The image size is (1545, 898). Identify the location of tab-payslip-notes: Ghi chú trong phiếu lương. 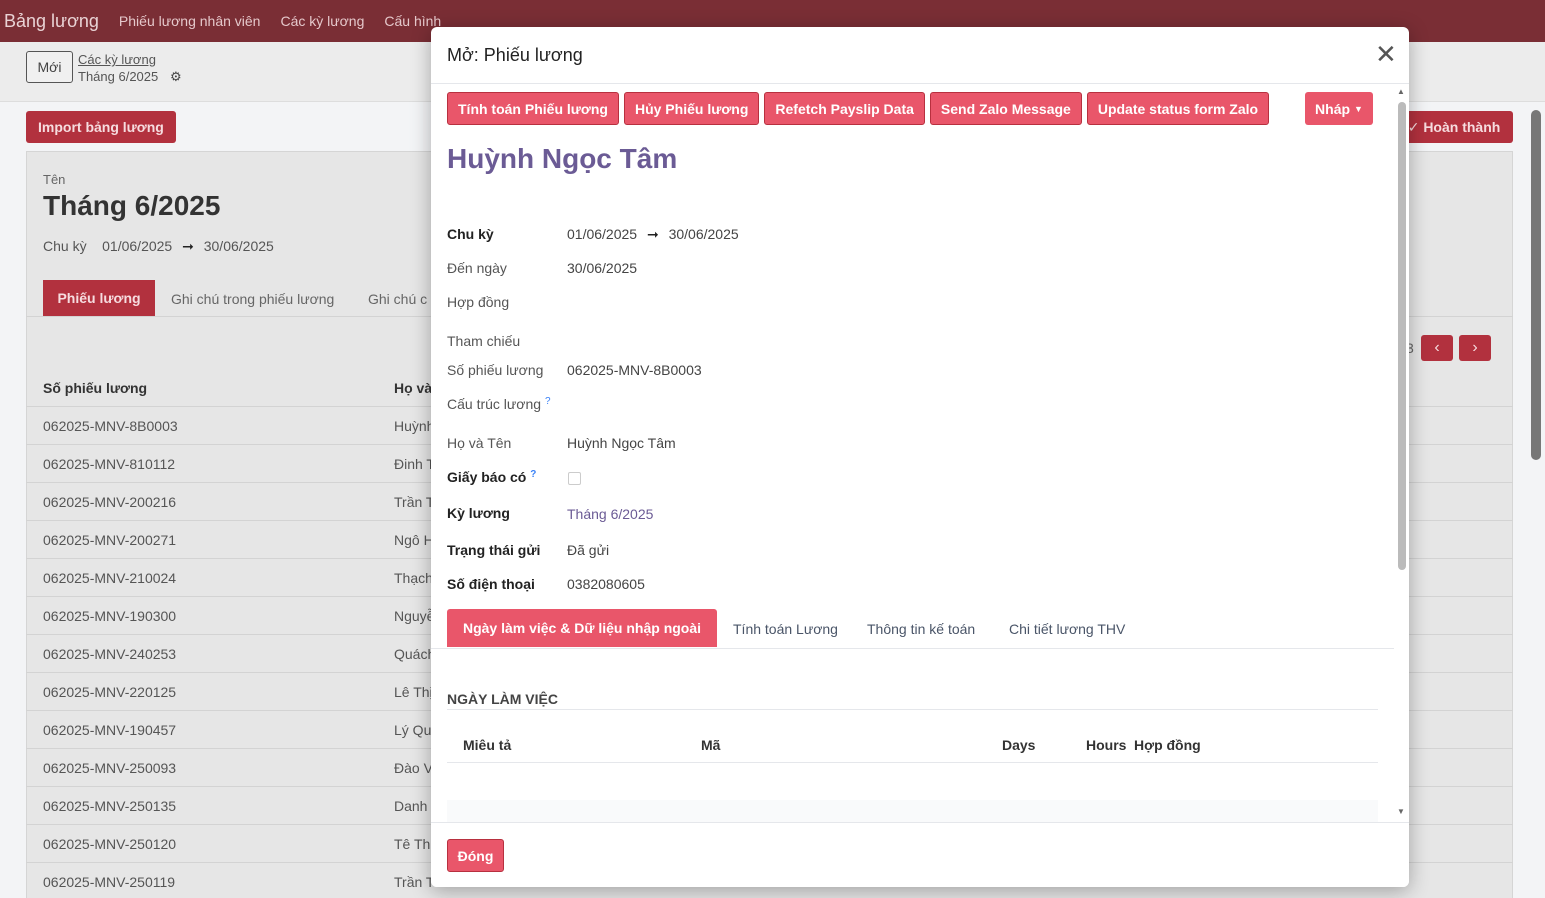
(252, 299).